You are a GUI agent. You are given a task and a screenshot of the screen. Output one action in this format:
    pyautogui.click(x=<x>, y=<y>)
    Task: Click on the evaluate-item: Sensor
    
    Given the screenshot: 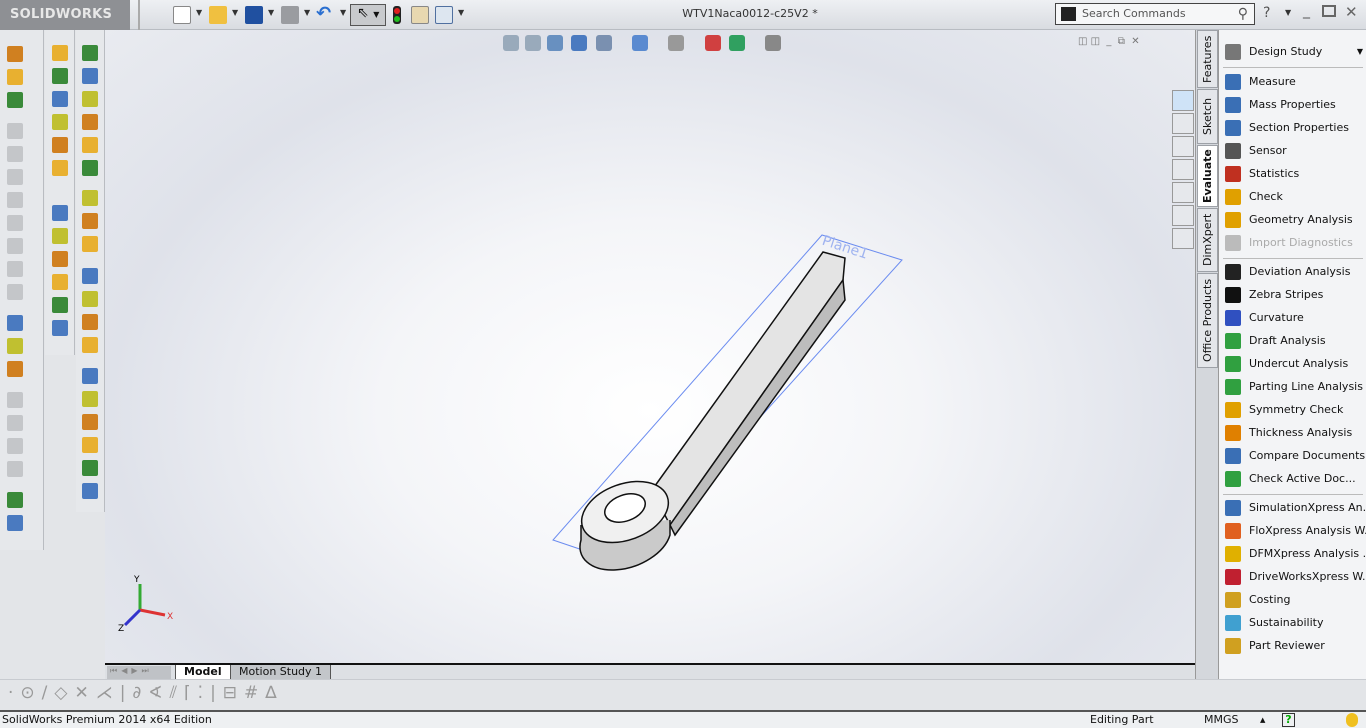 What is the action you would take?
    pyautogui.click(x=1295, y=151)
    